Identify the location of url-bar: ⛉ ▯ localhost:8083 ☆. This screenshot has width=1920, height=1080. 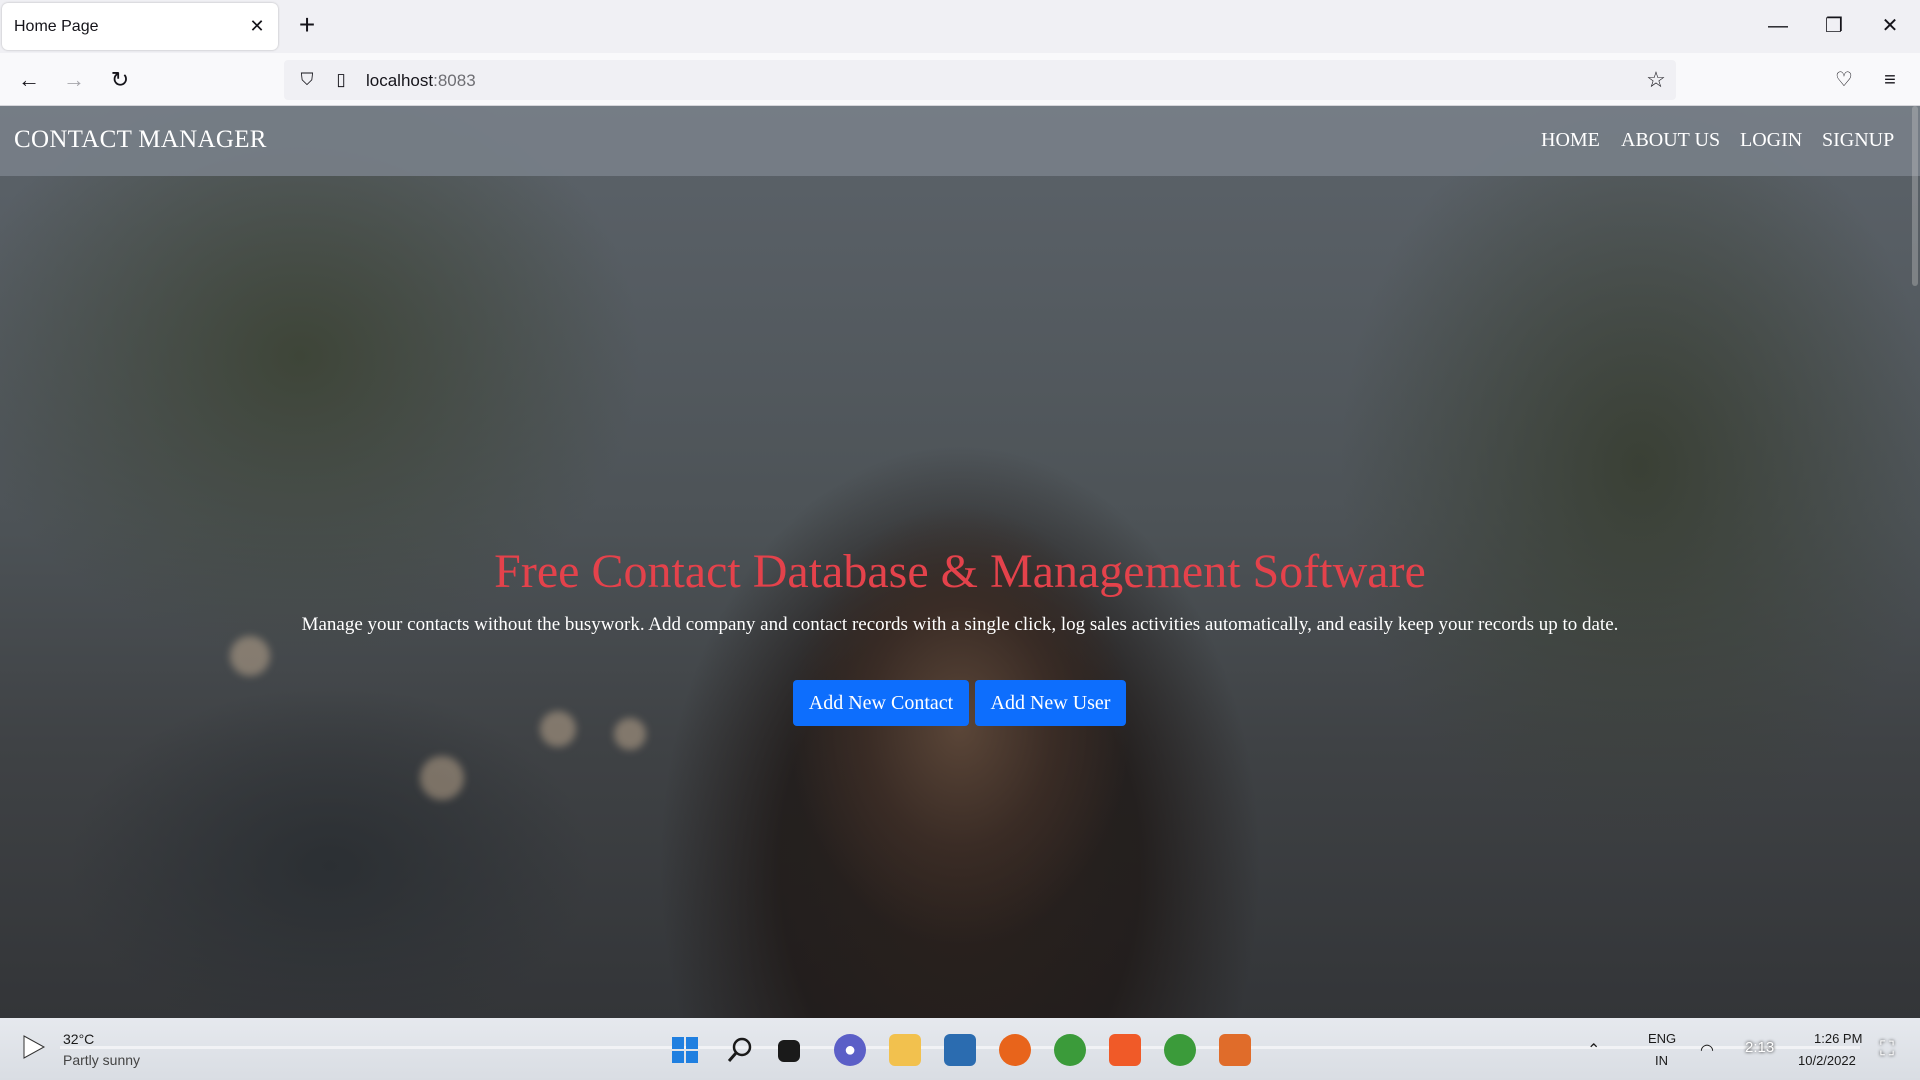
(980, 80).